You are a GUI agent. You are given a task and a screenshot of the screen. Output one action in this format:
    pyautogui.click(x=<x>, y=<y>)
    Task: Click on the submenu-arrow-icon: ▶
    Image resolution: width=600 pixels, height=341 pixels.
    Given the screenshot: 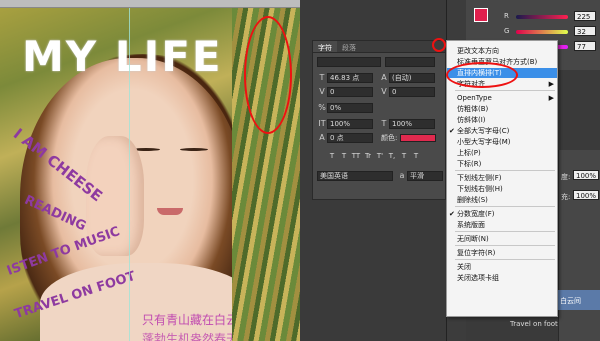 What is the action you would take?
    pyautogui.click(x=551, y=98)
    